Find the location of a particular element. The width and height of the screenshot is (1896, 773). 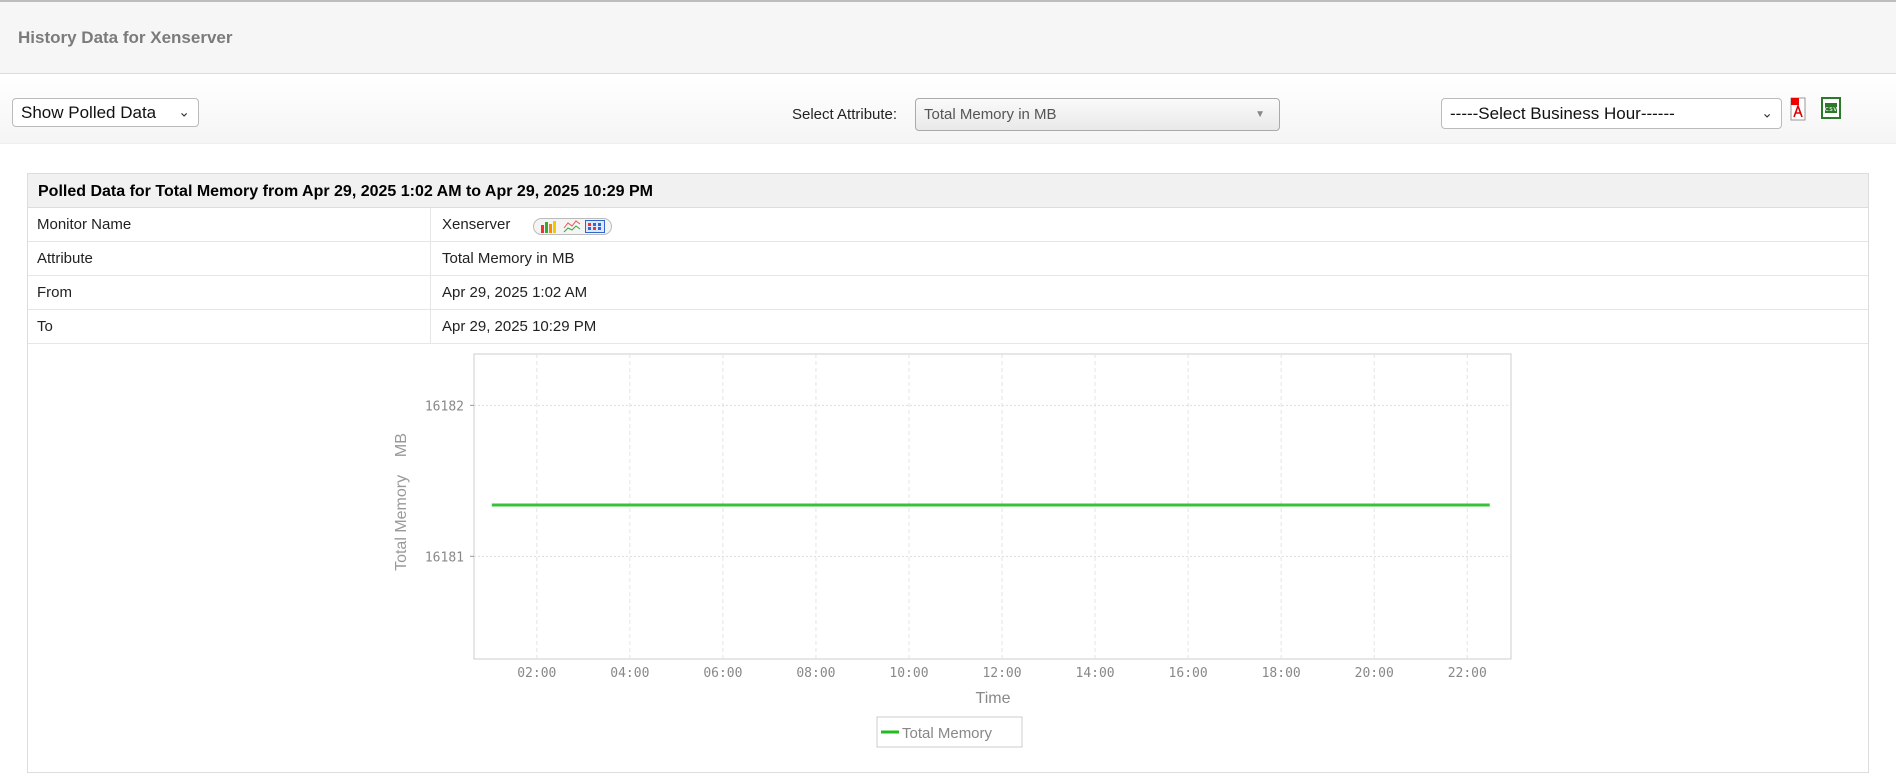

y-tick-label: 16181 is located at coordinates (444, 557).